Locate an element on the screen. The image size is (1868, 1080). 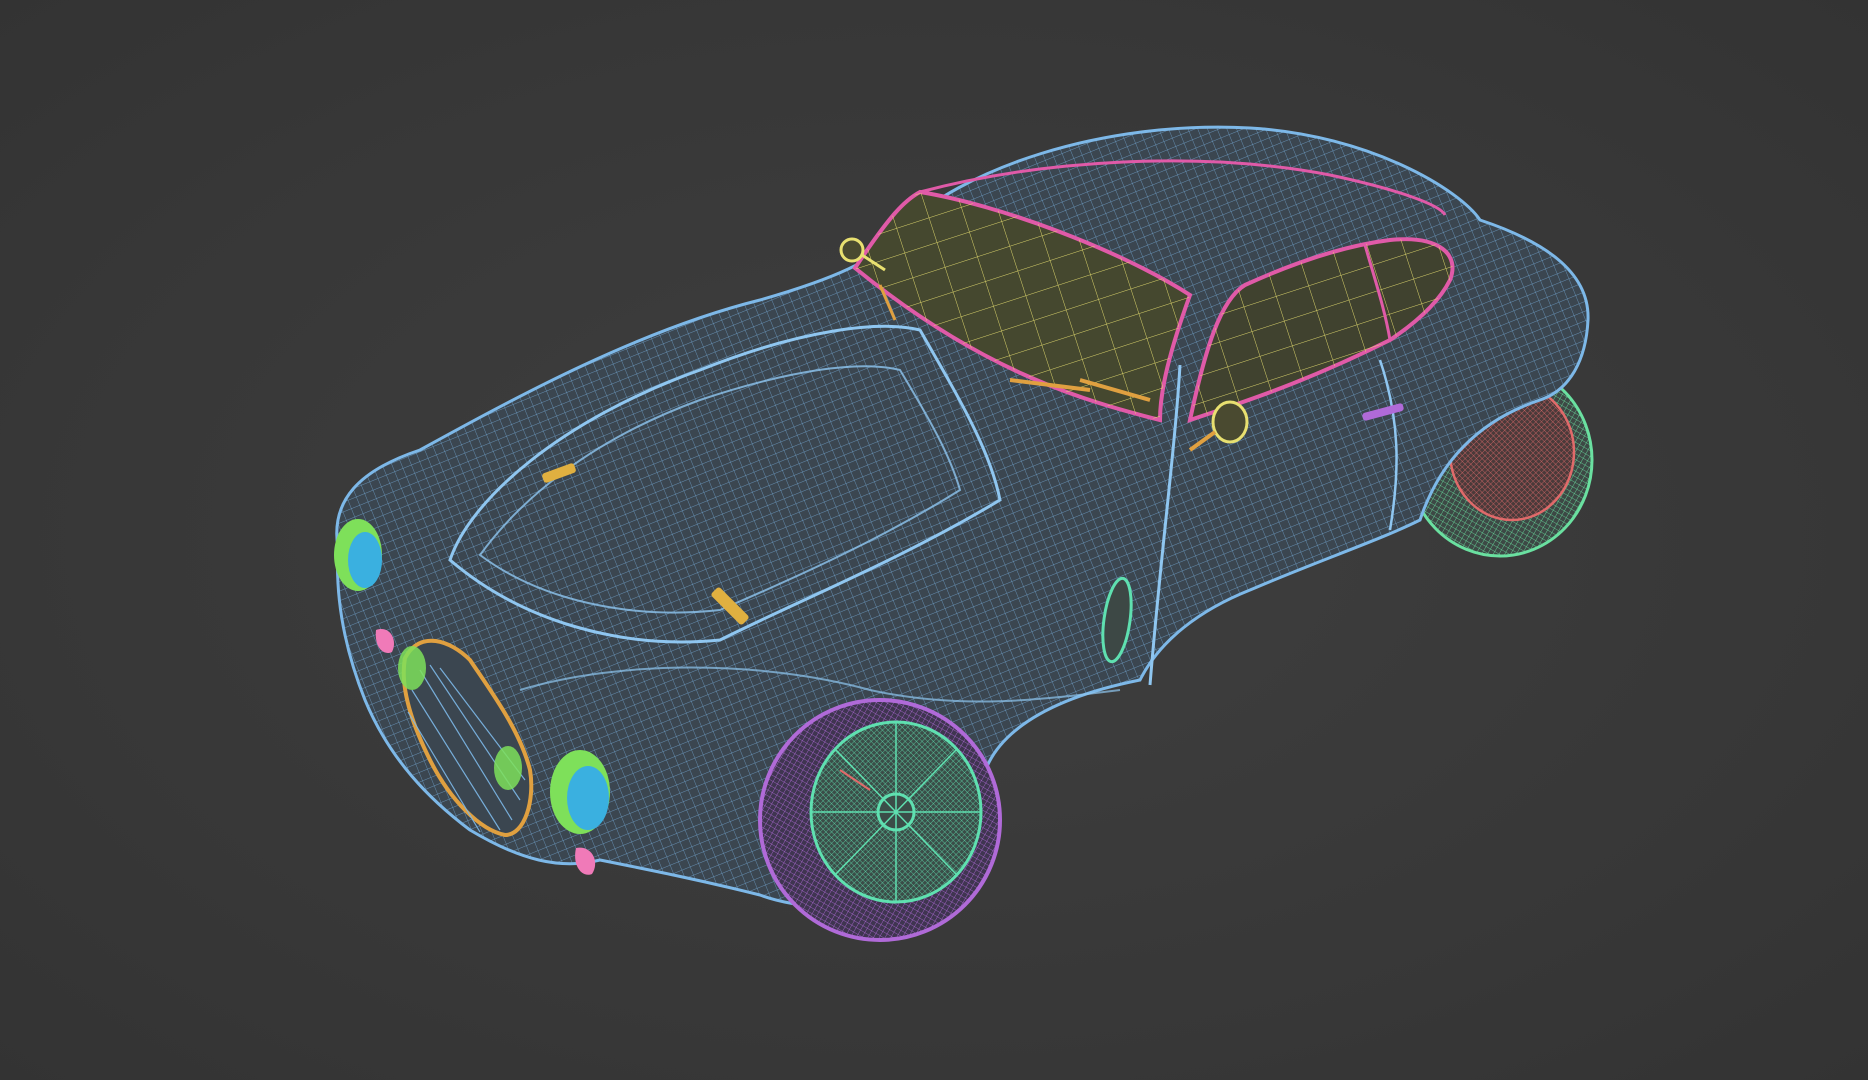
left-headlight is located at coordinates (358, 555).